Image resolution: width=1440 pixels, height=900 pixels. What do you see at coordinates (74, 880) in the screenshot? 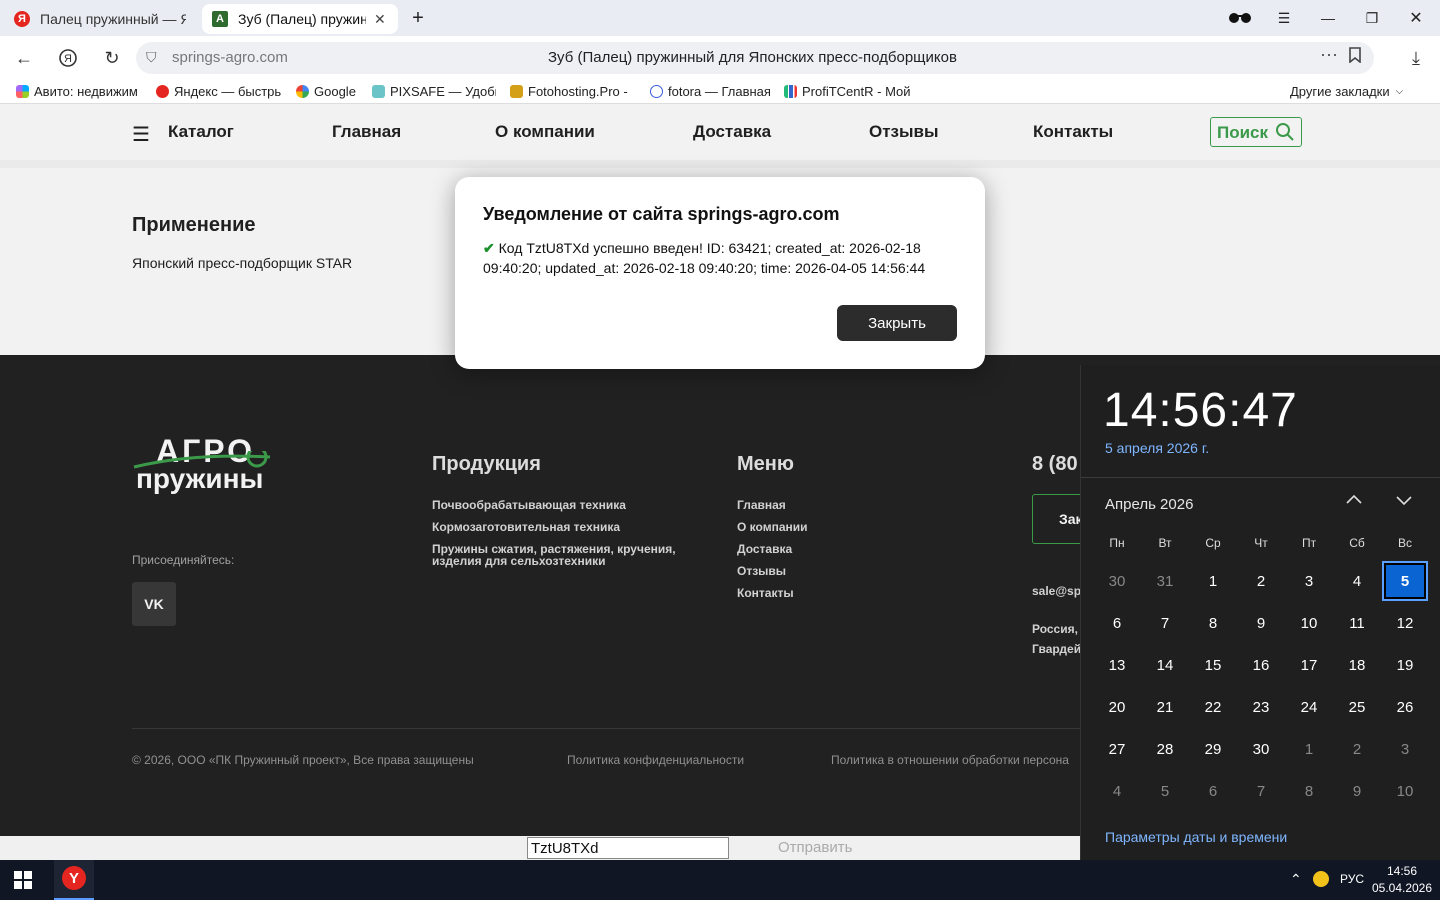
I see `yandex-browser-task: Y` at bounding box center [74, 880].